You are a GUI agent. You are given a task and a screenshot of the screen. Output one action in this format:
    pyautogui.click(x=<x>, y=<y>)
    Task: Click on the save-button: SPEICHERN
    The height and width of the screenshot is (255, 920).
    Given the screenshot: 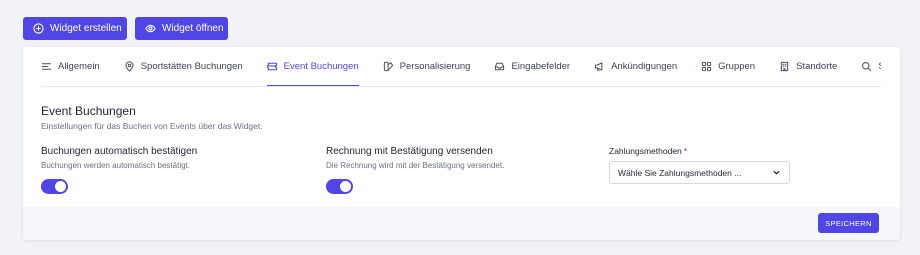 What is the action you would take?
    pyautogui.click(x=848, y=223)
    